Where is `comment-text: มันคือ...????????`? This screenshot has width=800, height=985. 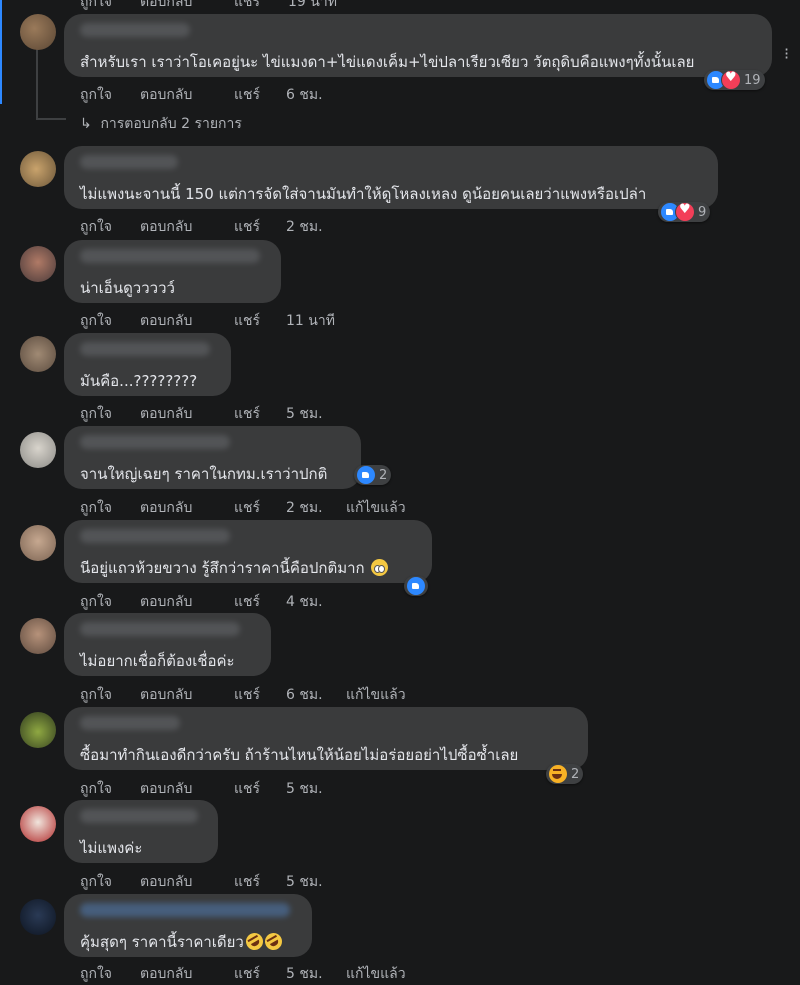
comment-text: มันคือ...???????? is located at coordinates (139, 381).